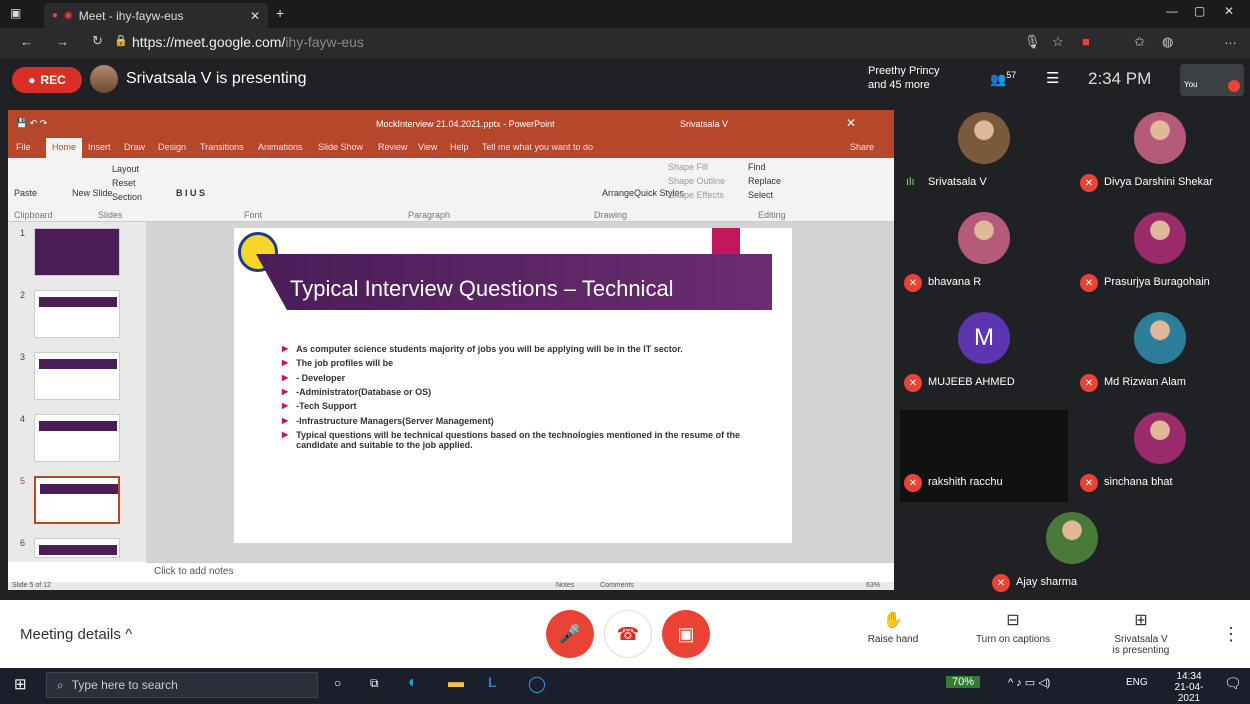  What do you see at coordinates (893, 620) in the screenshot?
I see `hand-icon: ✋` at bounding box center [893, 620].